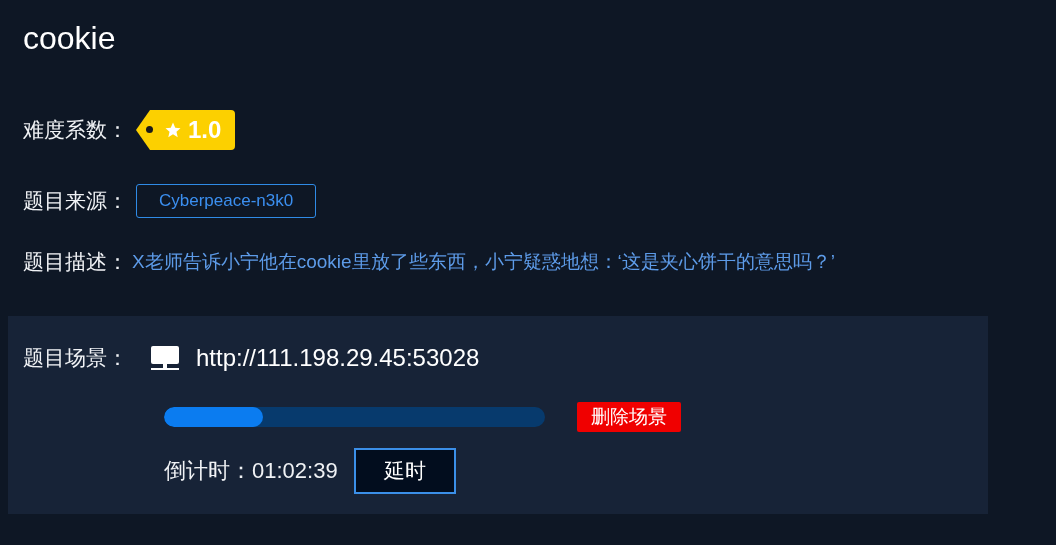  Describe the element at coordinates (165, 358) in the screenshot. I see `monitor-icon` at that location.